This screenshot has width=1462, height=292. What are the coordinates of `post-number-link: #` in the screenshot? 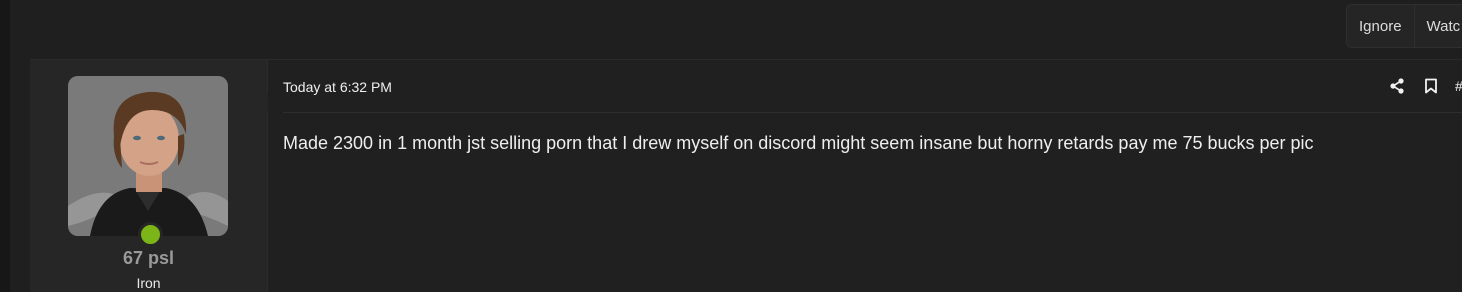 It's located at (1458, 86).